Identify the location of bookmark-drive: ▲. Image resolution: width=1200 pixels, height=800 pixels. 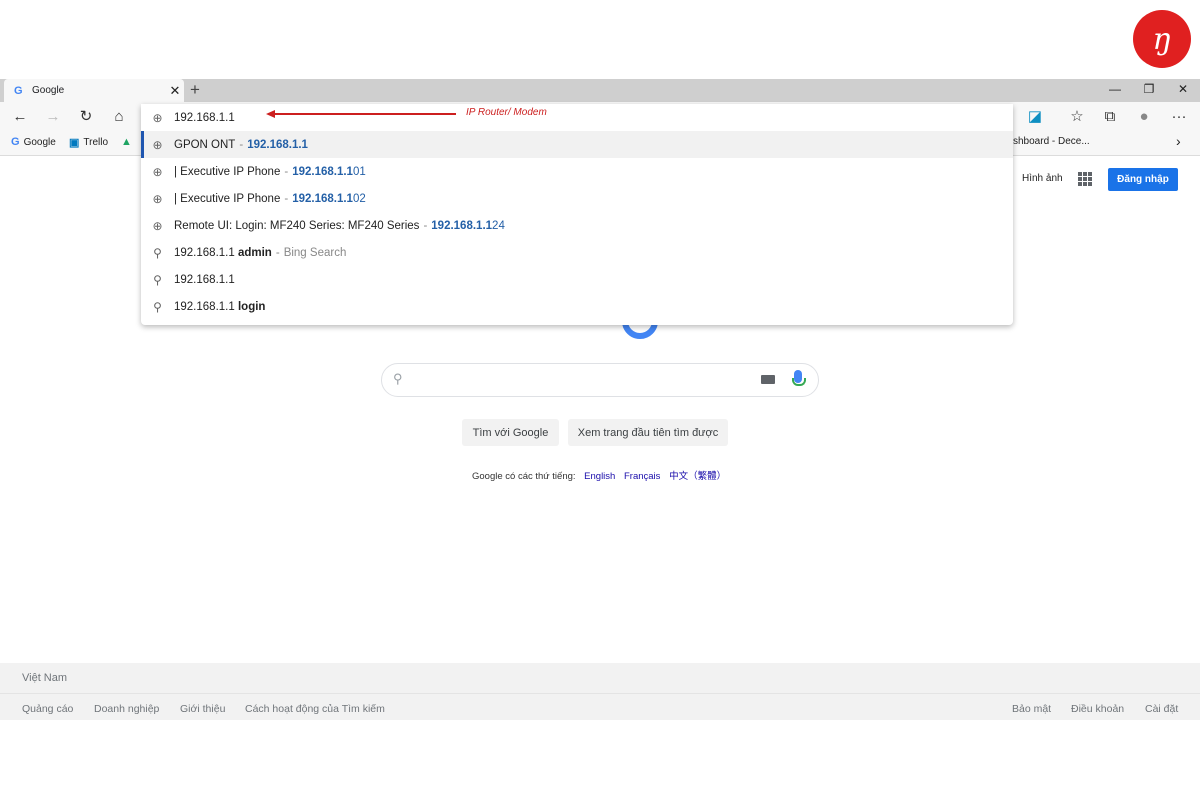
(126, 142).